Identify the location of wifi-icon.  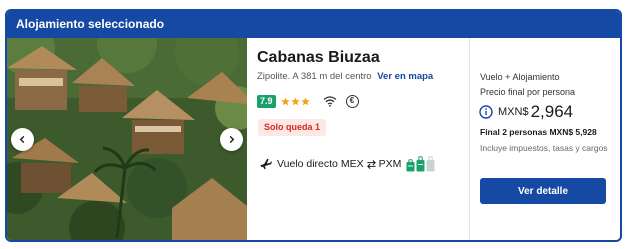
(330, 101).